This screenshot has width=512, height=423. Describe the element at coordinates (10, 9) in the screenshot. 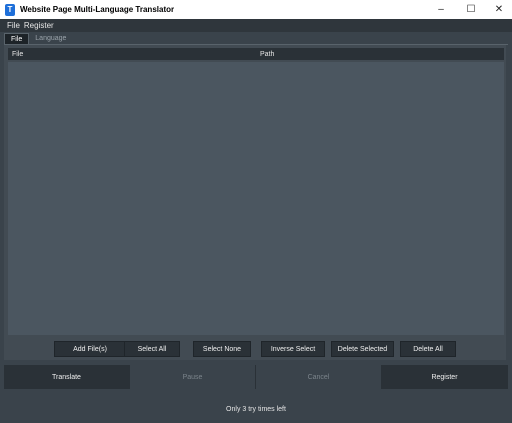

I see `app-logo-icon: T` at that location.